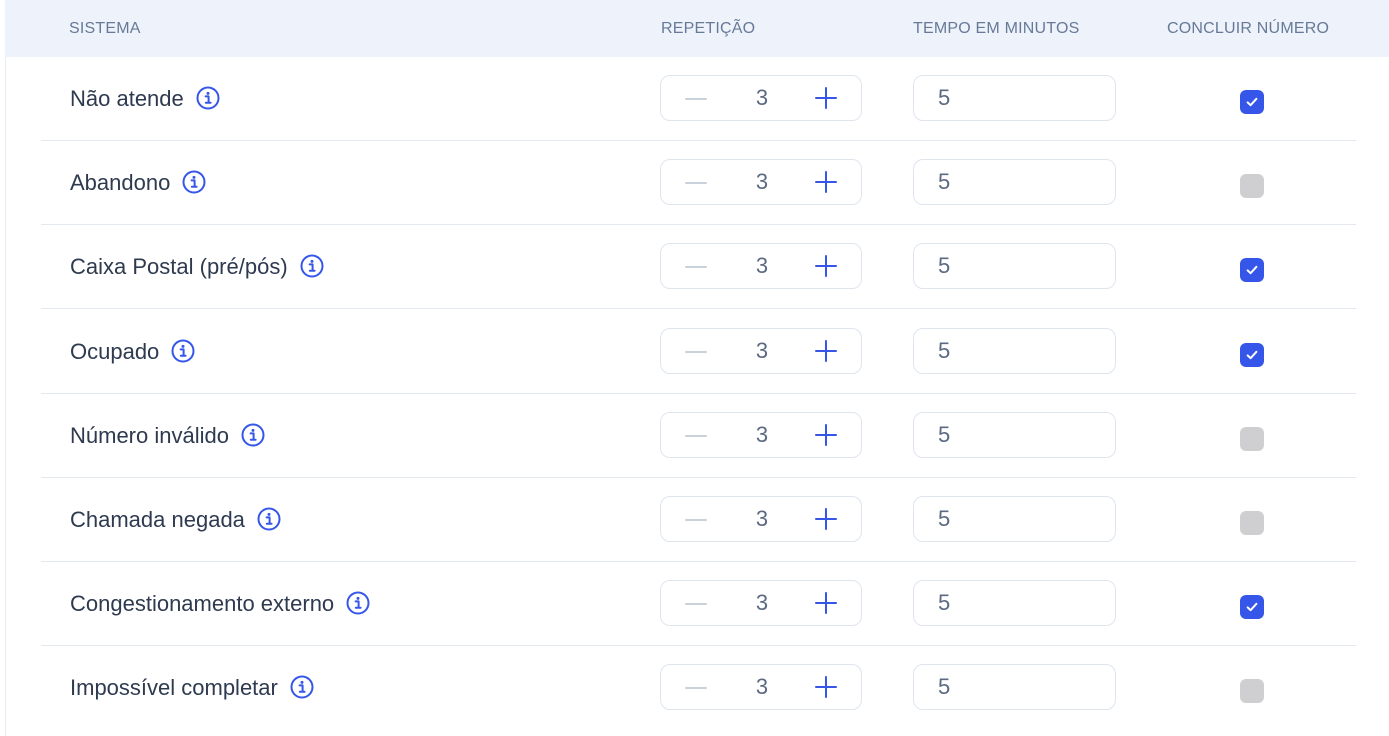  I want to click on row-label: Chamada negada, so click(157, 519).